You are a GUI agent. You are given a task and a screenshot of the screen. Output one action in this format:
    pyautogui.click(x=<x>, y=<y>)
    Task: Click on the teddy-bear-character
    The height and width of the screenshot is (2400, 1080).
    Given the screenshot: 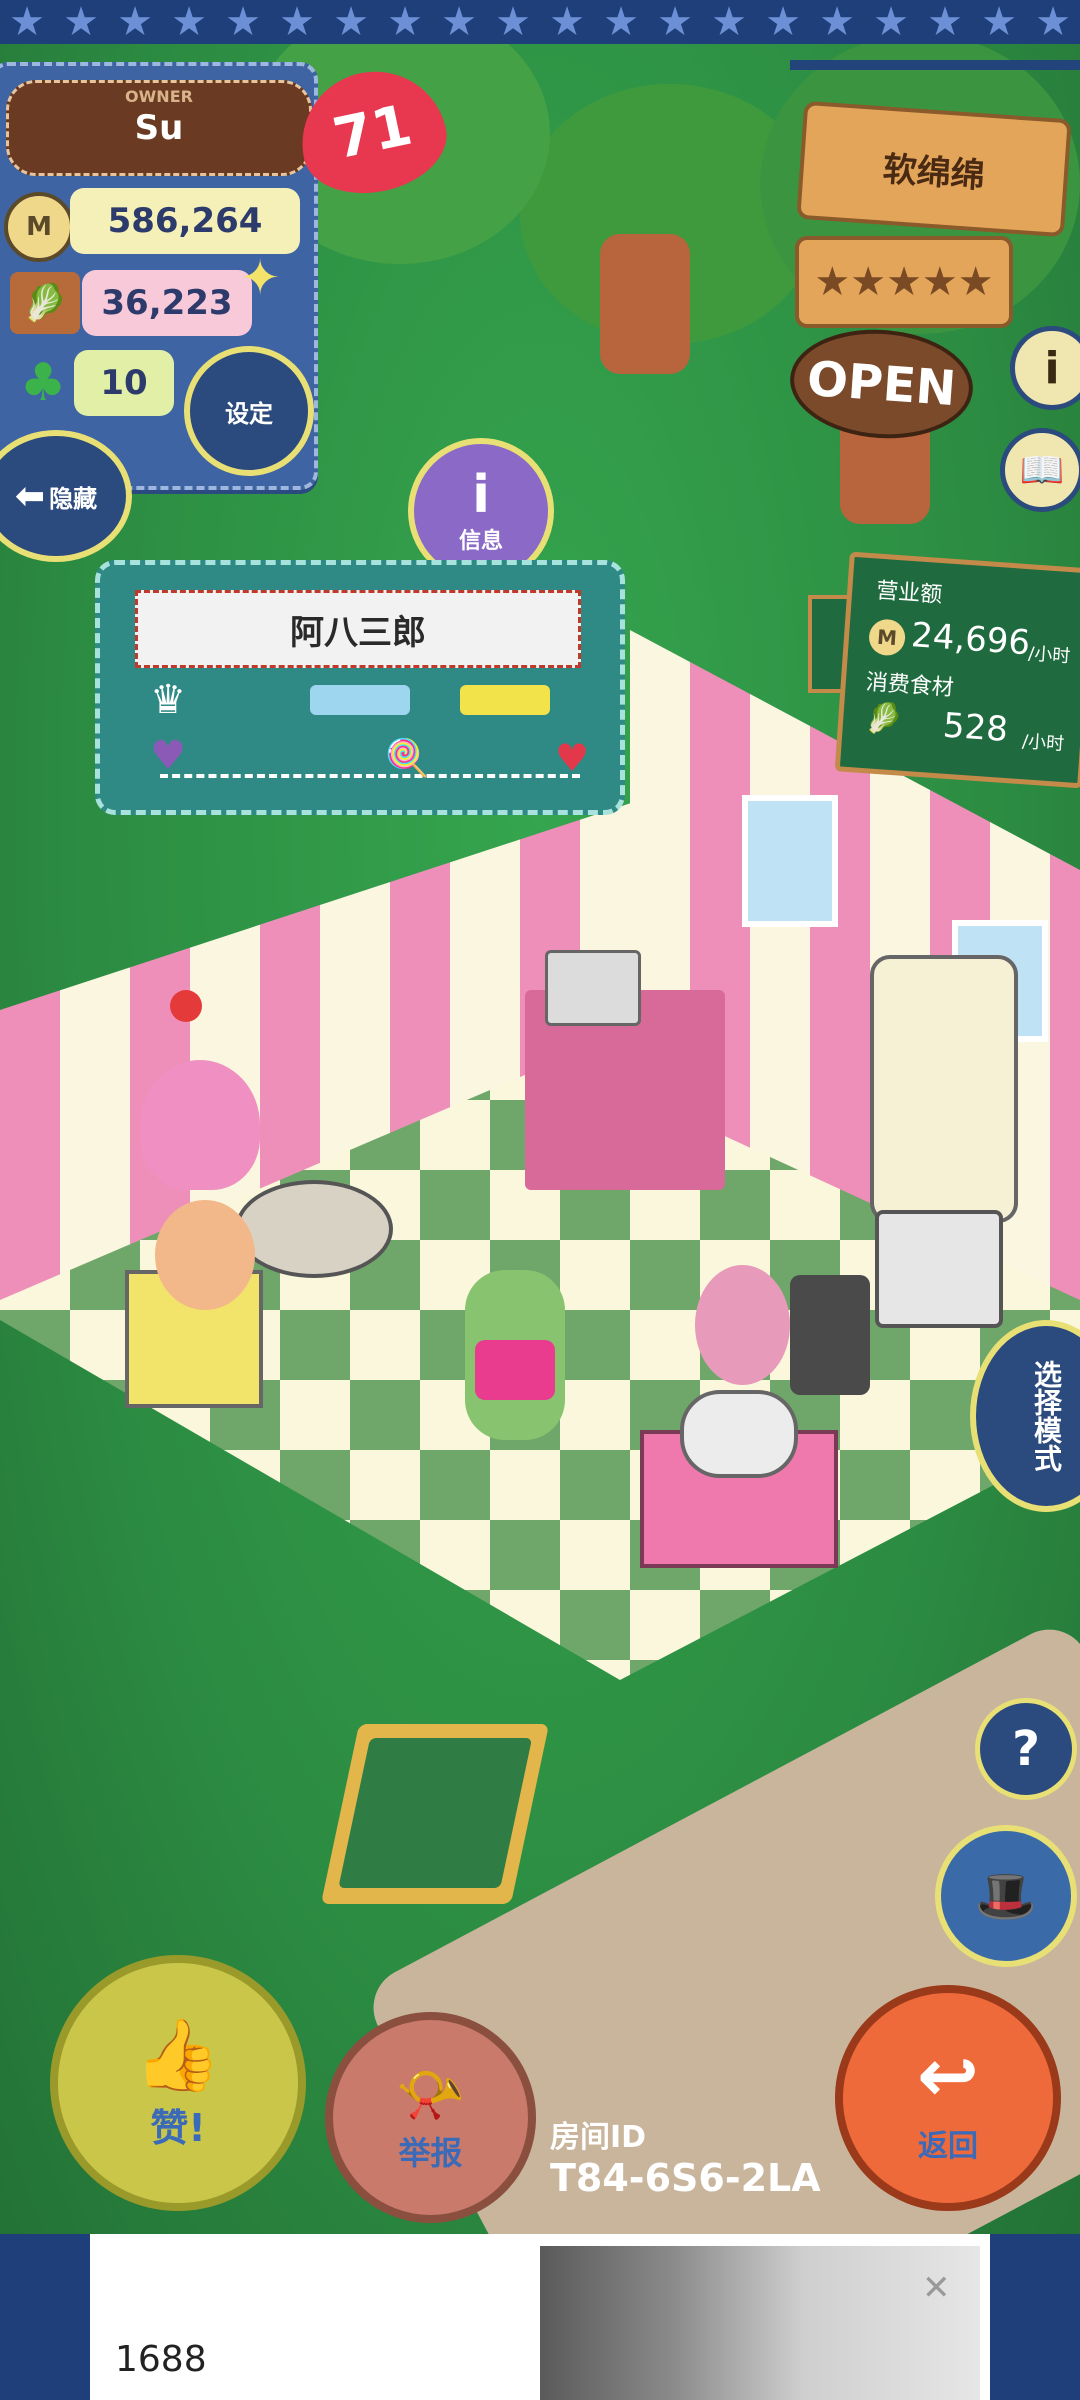 What is the action you would take?
    pyautogui.click(x=205, y=1255)
    